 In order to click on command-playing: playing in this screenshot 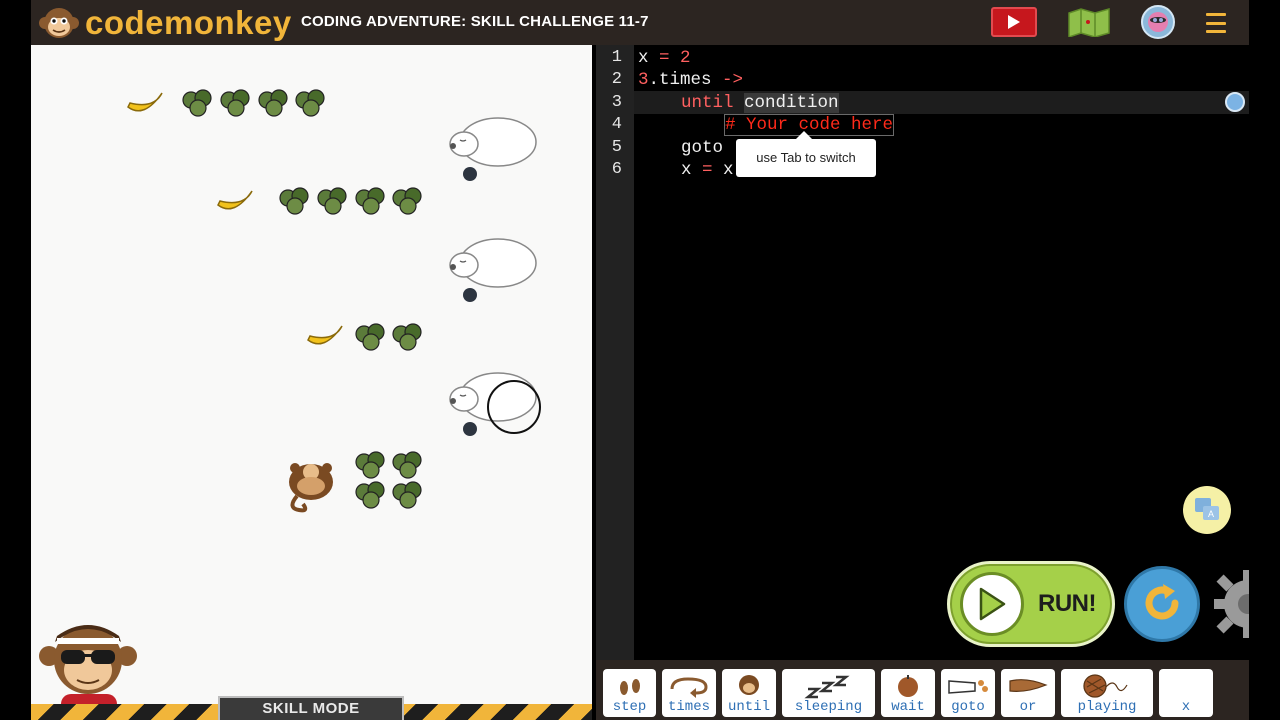, I will do `click(1107, 693)`.